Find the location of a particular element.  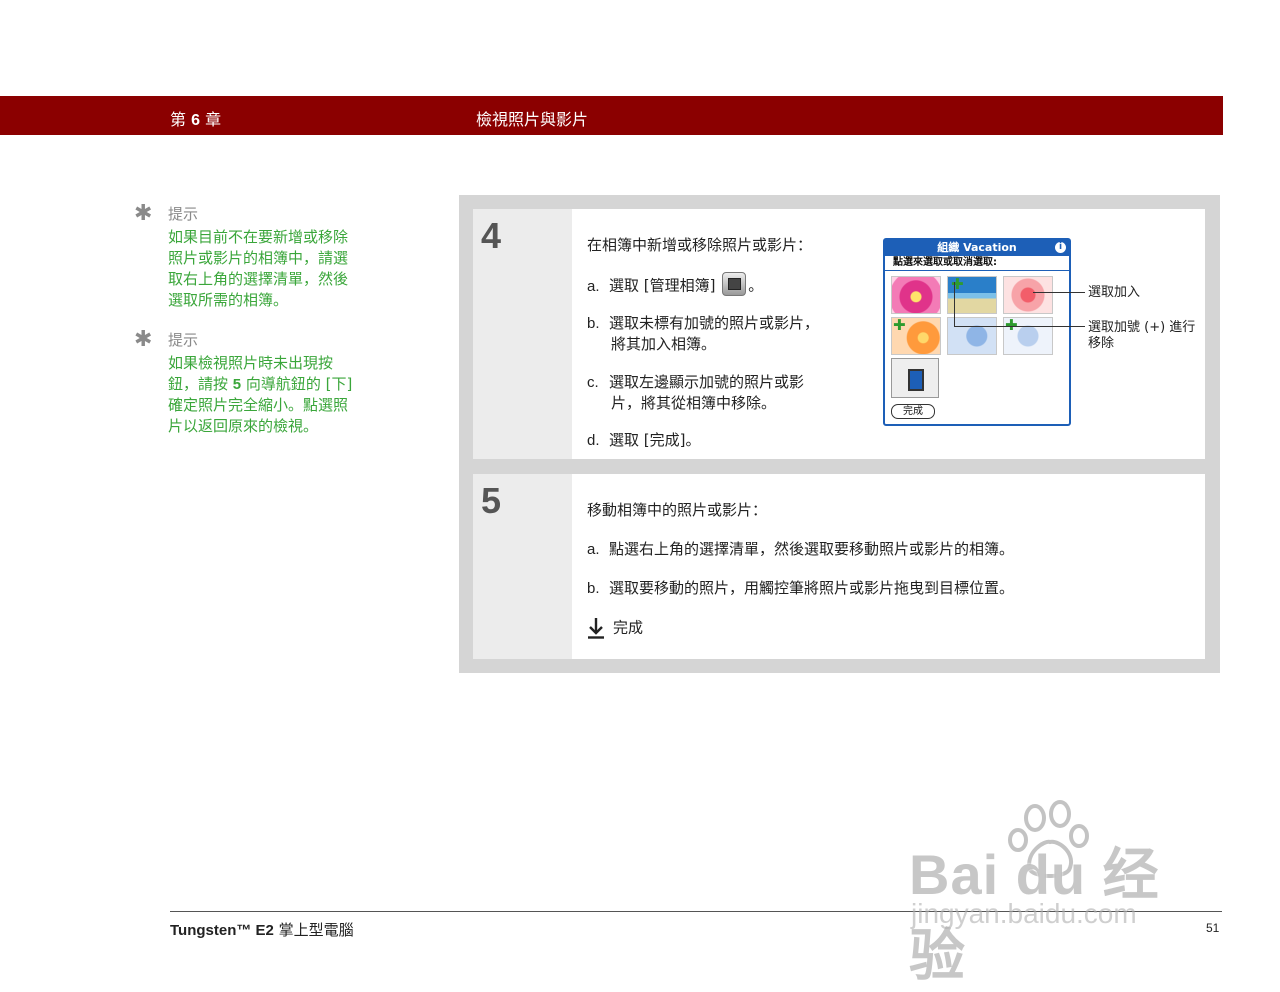

tip-line: 如果檢視照片時未出現按 is located at coordinates (251, 363).